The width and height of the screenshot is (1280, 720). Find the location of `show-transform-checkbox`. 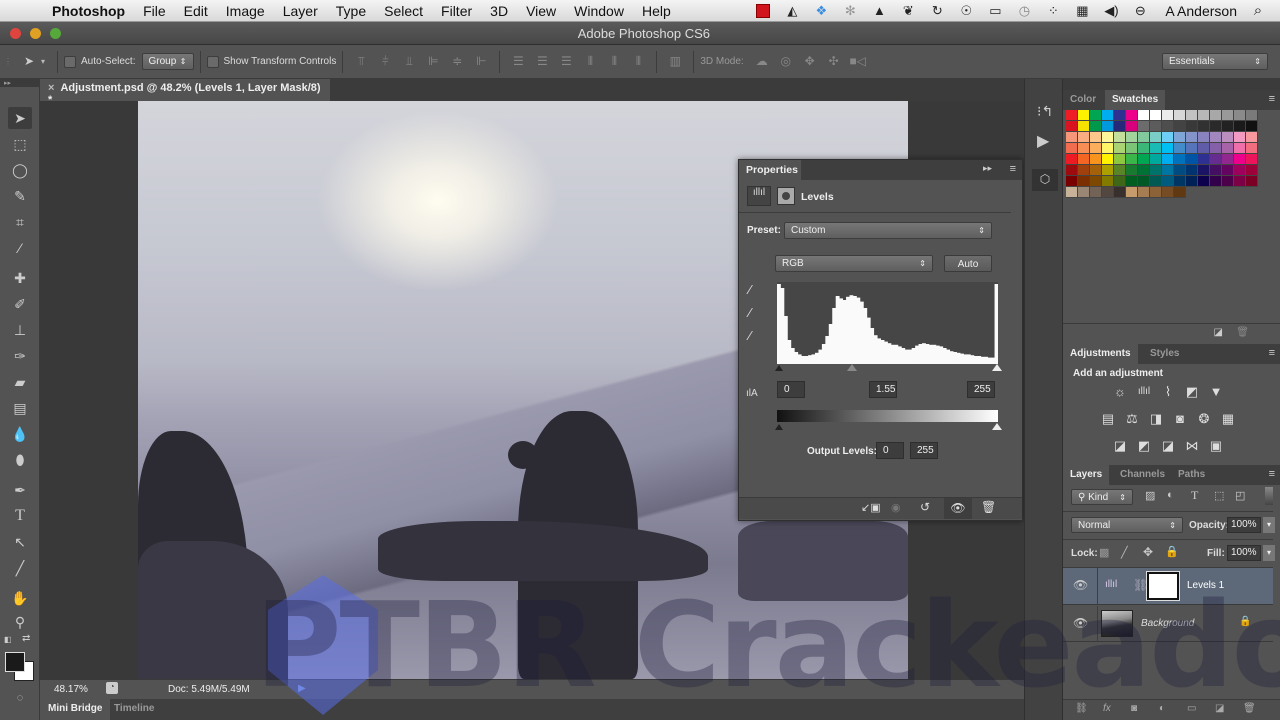

show-transform-checkbox is located at coordinates (212, 61).